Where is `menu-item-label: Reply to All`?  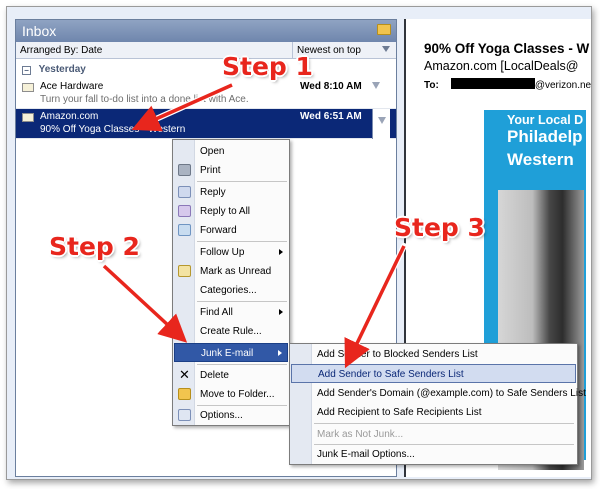
menu-item-label: Reply to All is located at coordinates (225, 211).